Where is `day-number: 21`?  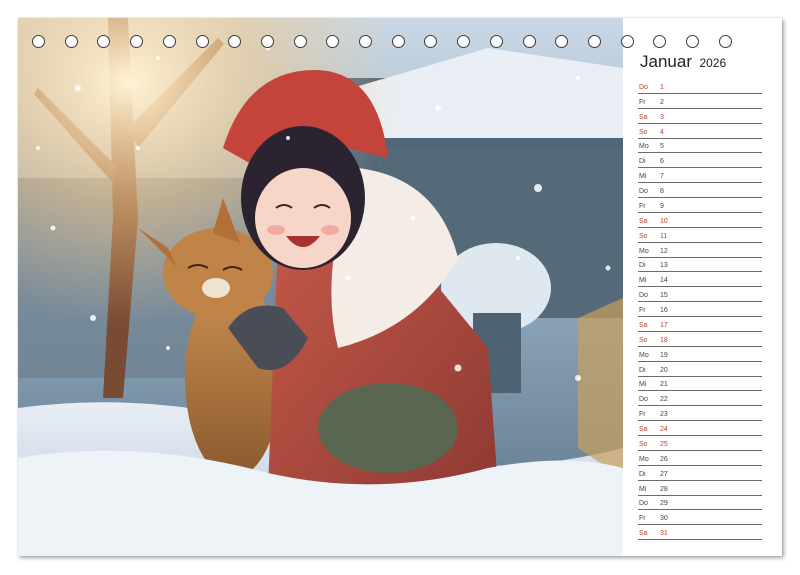
day-number: 21 is located at coordinates (664, 385).